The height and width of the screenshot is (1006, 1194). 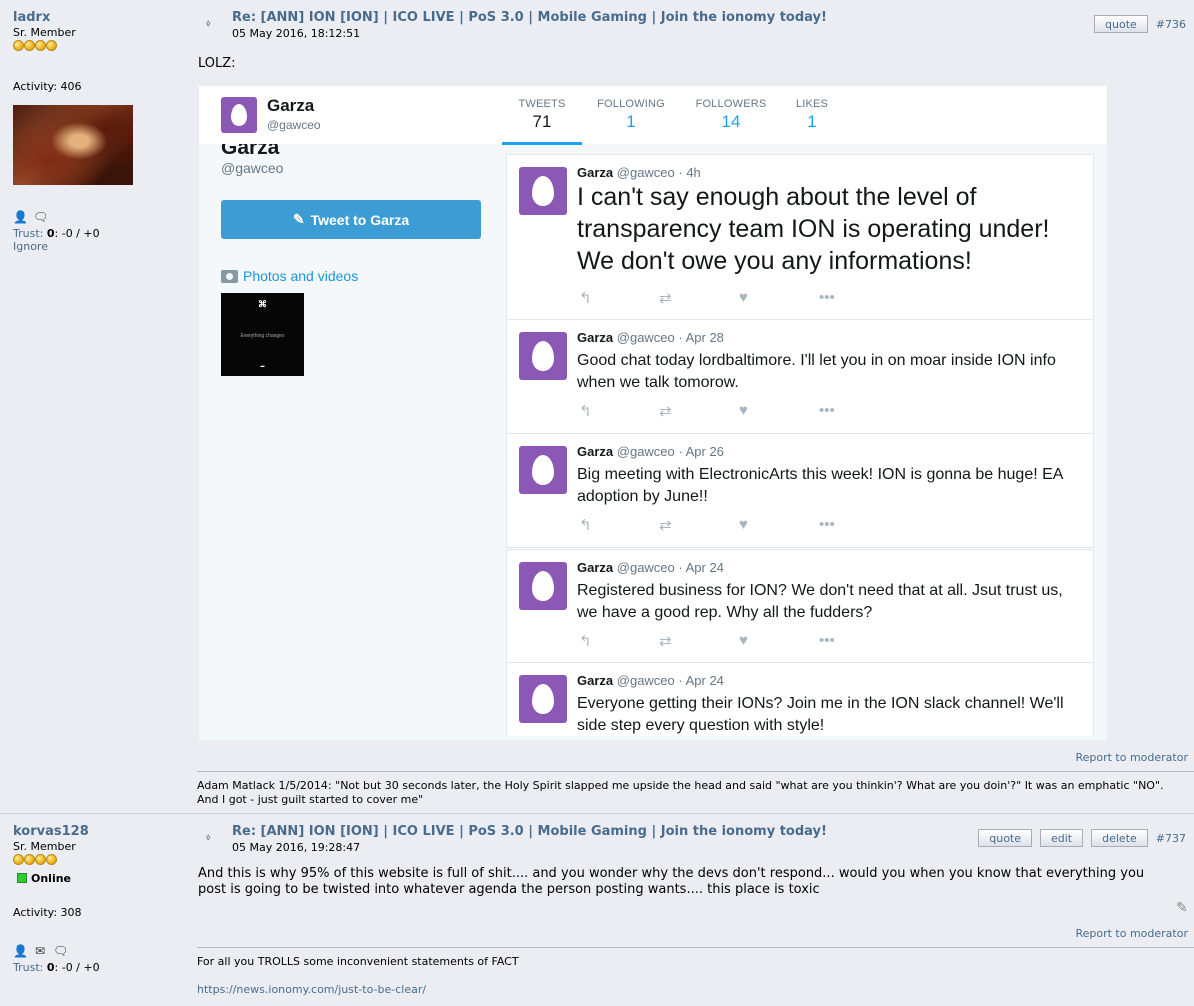 I want to click on sidebar-handle: @gawceo, so click(x=252, y=168).